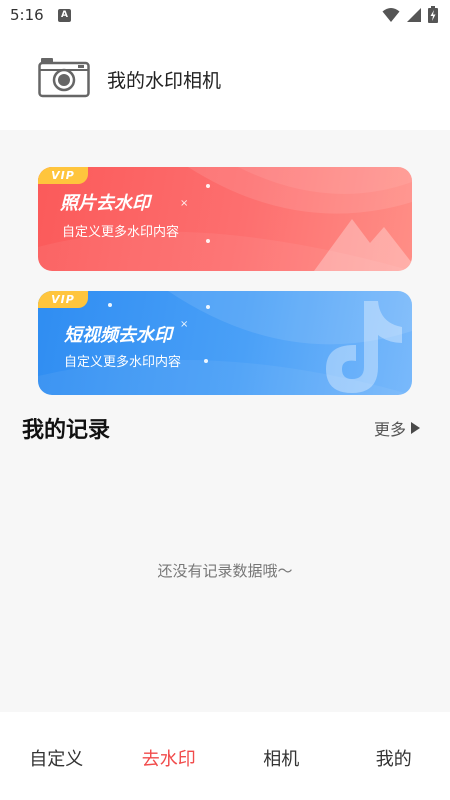  Describe the element at coordinates (225, 219) in the screenshot. I see `photo-watermark-removal-banner: VIP 照片去水印 自定义更多水印内容 ×` at that location.